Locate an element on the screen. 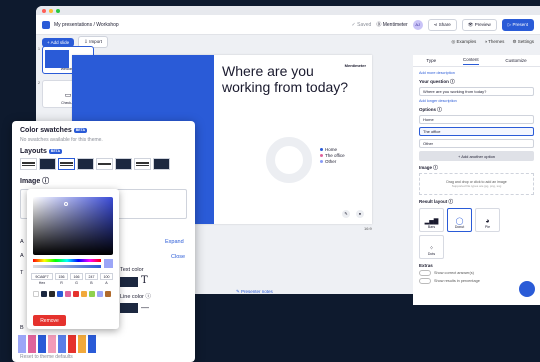  line-color-swatch is located at coordinates (129, 308).